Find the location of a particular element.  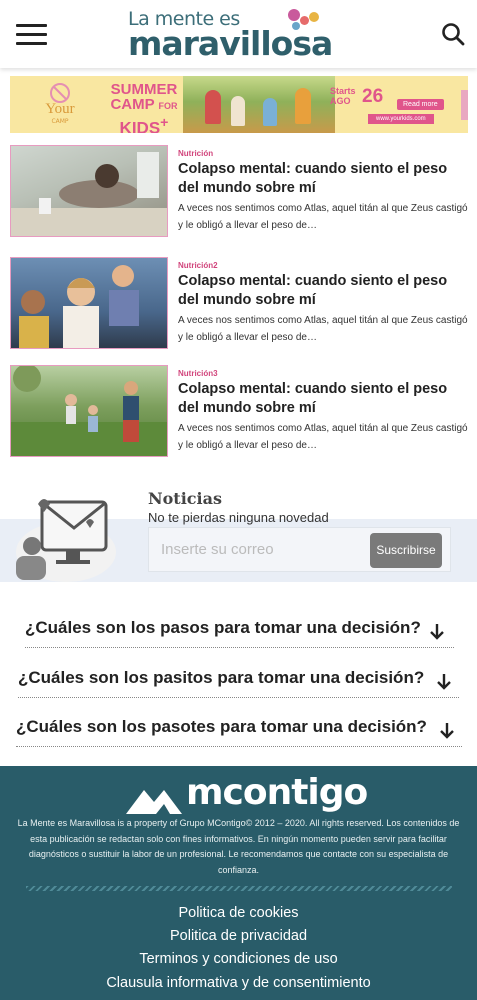

terms-link: Terminos y condiciones de uso is located at coordinates (238, 959).